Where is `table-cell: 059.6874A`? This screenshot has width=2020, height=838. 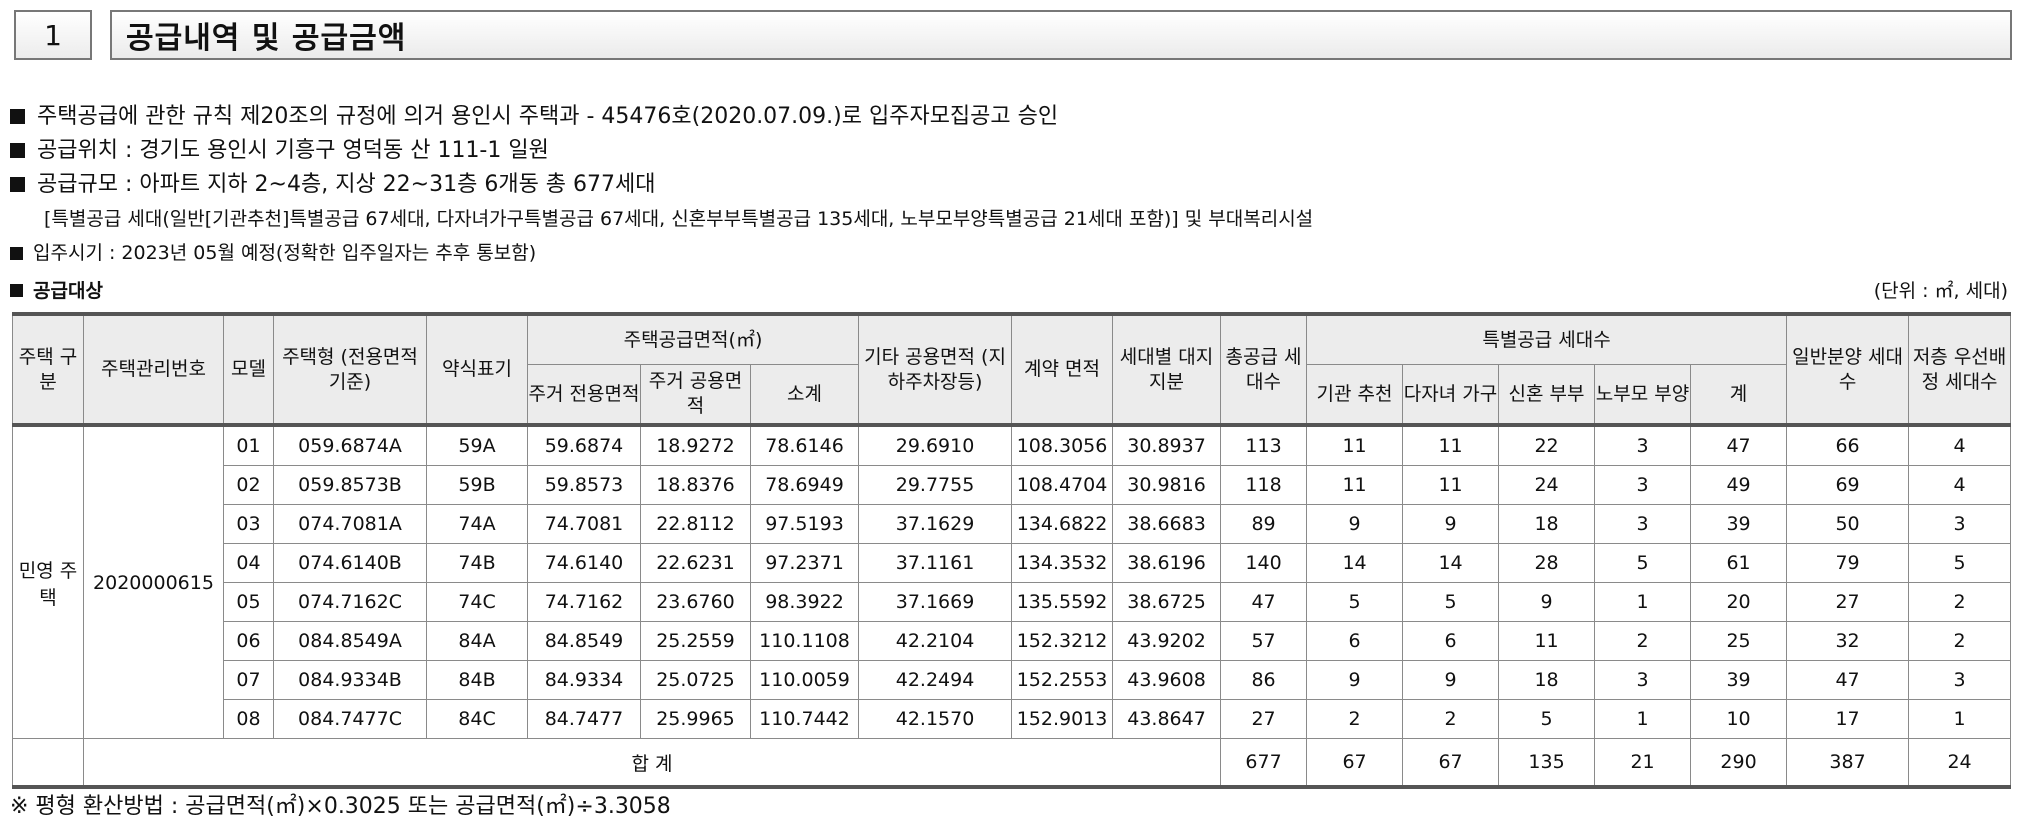 table-cell: 059.6874A is located at coordinates (350, 445).